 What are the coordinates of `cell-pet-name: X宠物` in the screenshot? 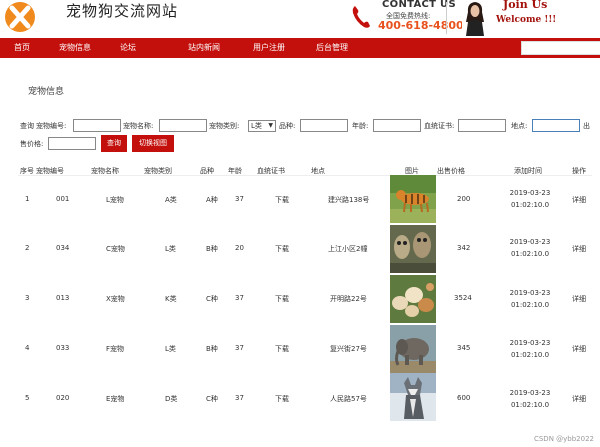 It's located at (115, 299).